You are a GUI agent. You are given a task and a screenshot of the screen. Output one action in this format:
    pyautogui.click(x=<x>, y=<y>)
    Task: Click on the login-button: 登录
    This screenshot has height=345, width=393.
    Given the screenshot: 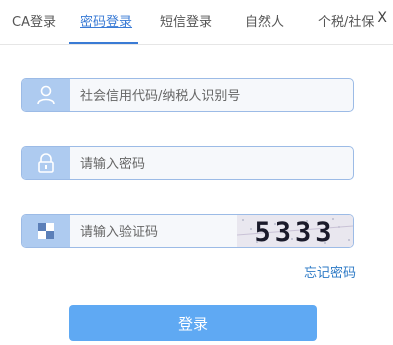 What is the action you would take?
    pyautogui.click(x=193, y=323)
    